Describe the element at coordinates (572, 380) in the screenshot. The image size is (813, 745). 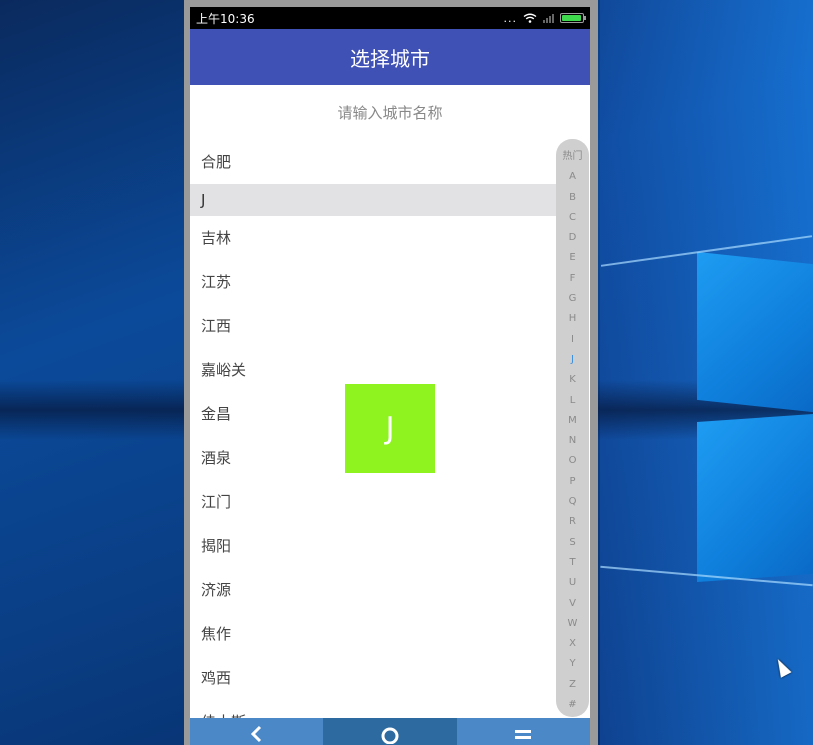
I see `index-letter-k: K` at that location.